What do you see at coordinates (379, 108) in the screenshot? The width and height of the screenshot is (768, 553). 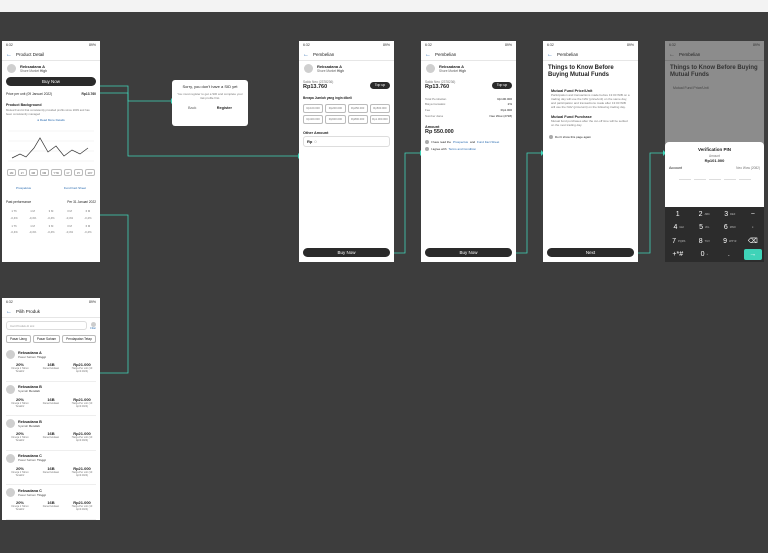 I see `amount-chip: Rp500.000` at bounding box center [379, 108].